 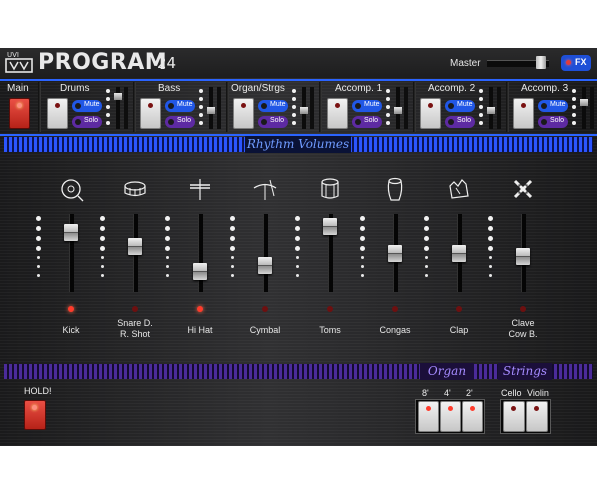 I want to click on violin-button, so click(x=537, y=416).